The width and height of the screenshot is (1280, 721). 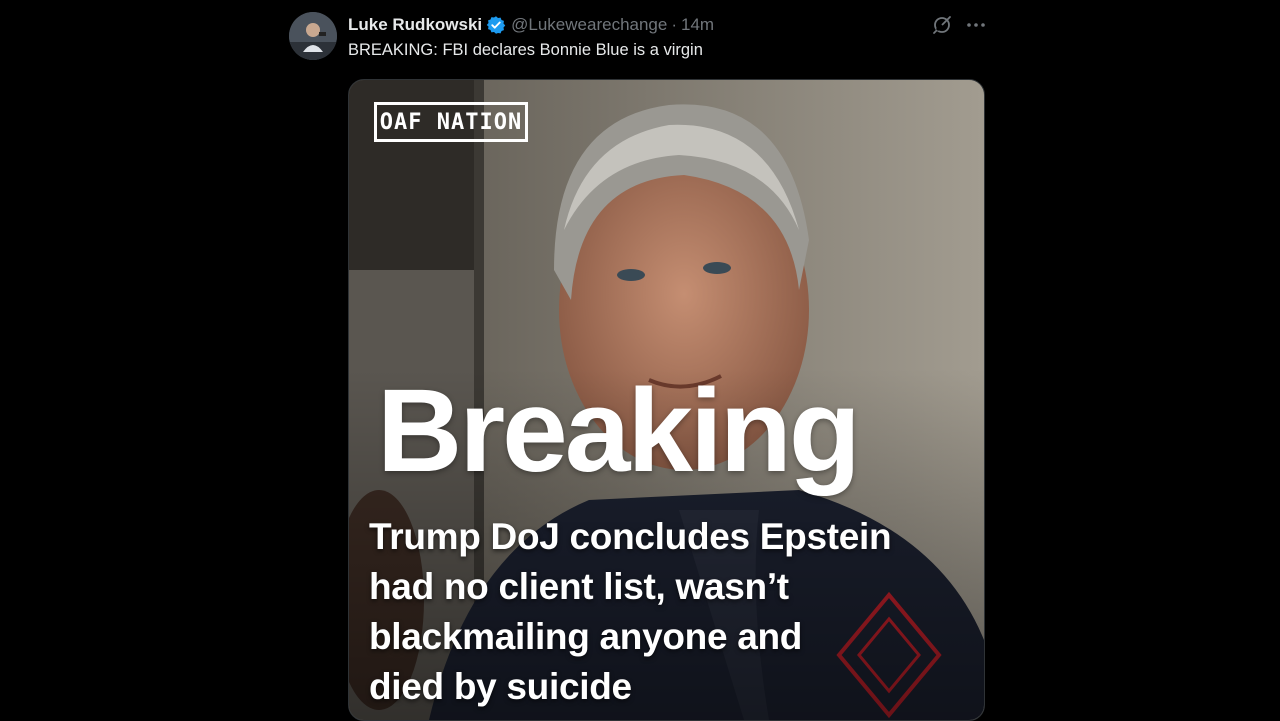 I want to click on author-name: Luke Rudkowski, so click(x=415, y=25).